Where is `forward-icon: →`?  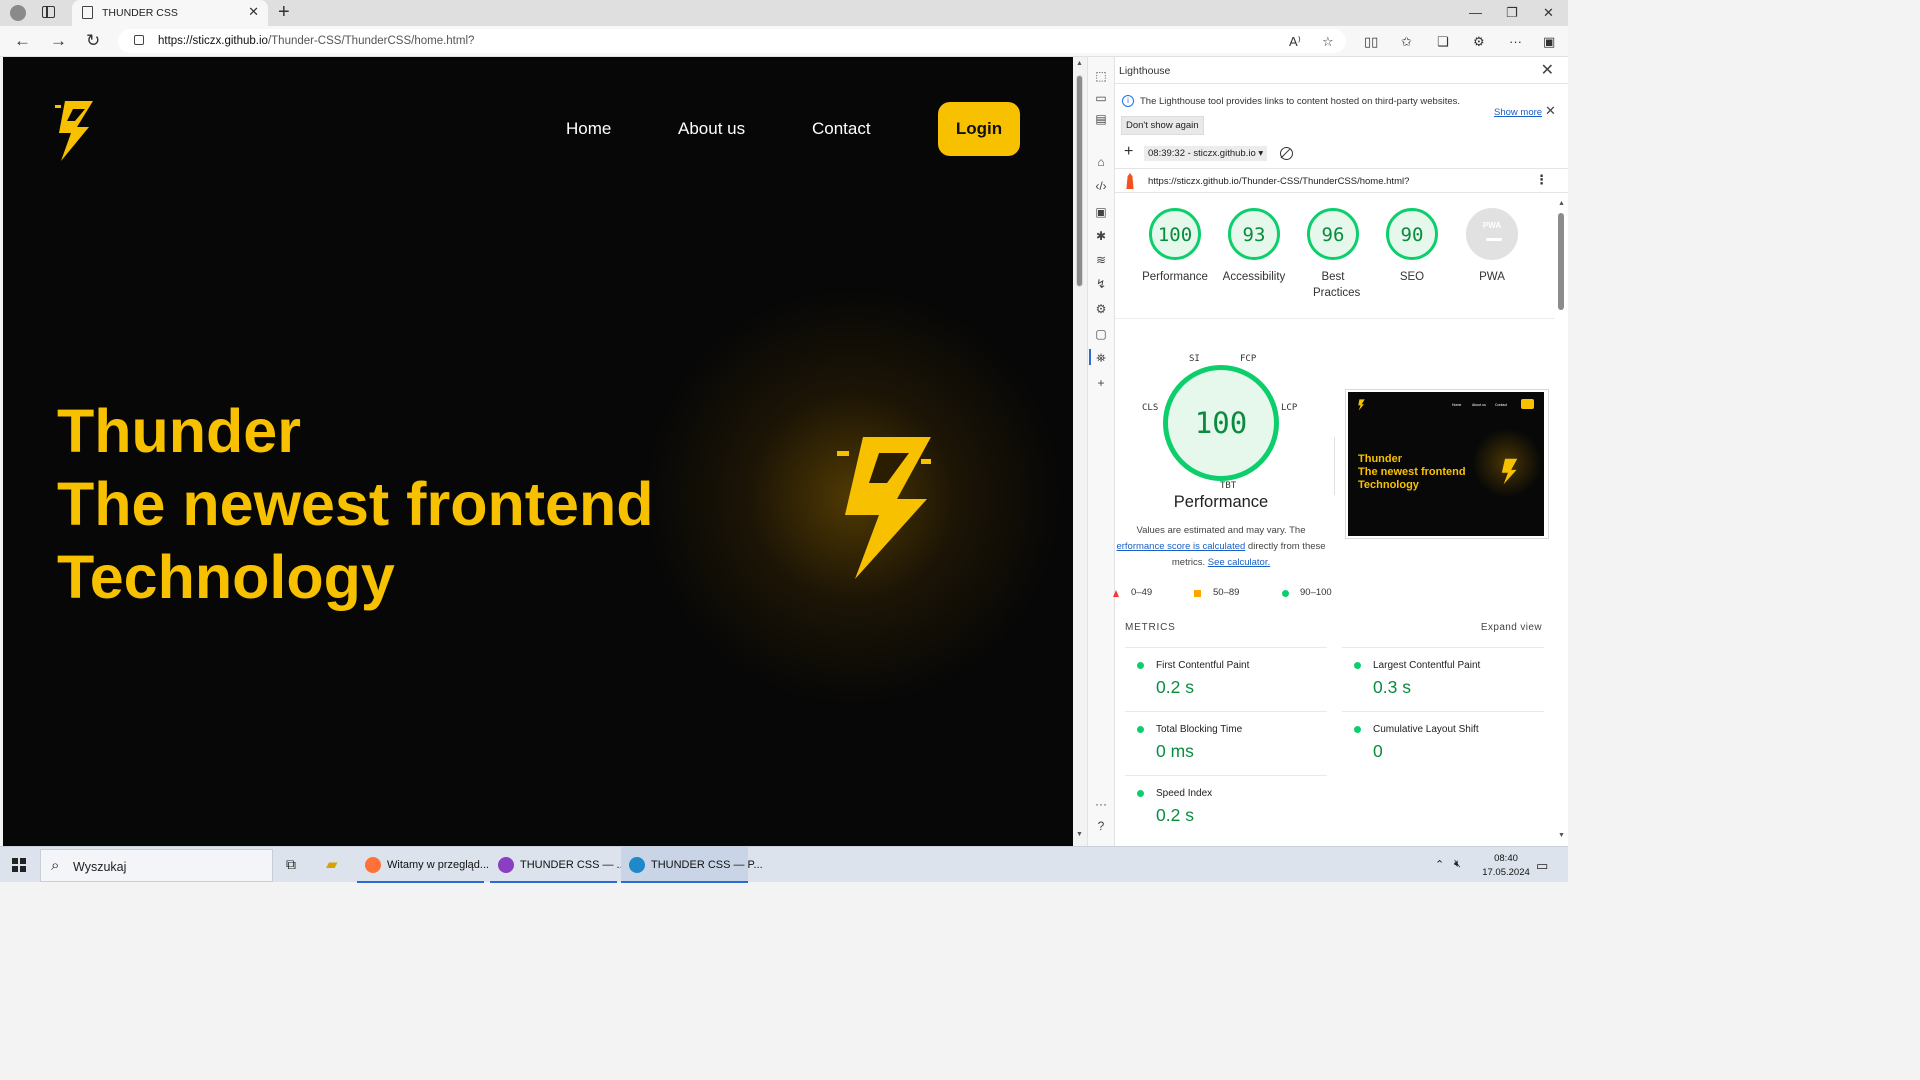
forward-icon: → is located at coordinates (58, 41).